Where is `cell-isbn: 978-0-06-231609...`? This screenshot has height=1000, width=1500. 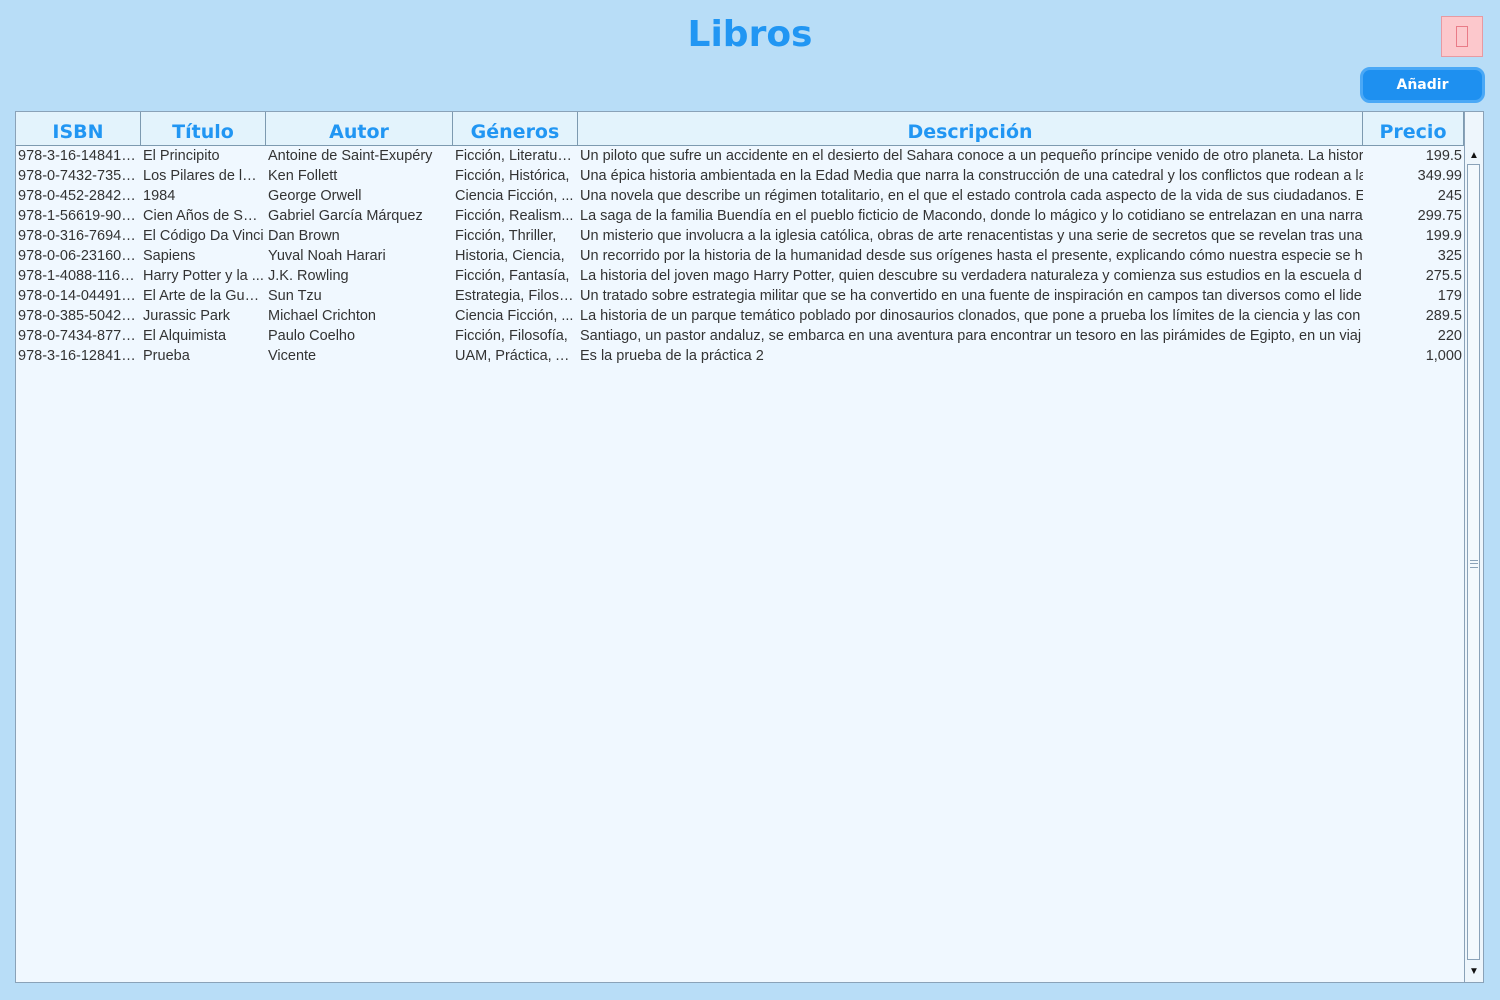
cell-isbn: 978-0-06-231609... is located at coordinates (79, 256).